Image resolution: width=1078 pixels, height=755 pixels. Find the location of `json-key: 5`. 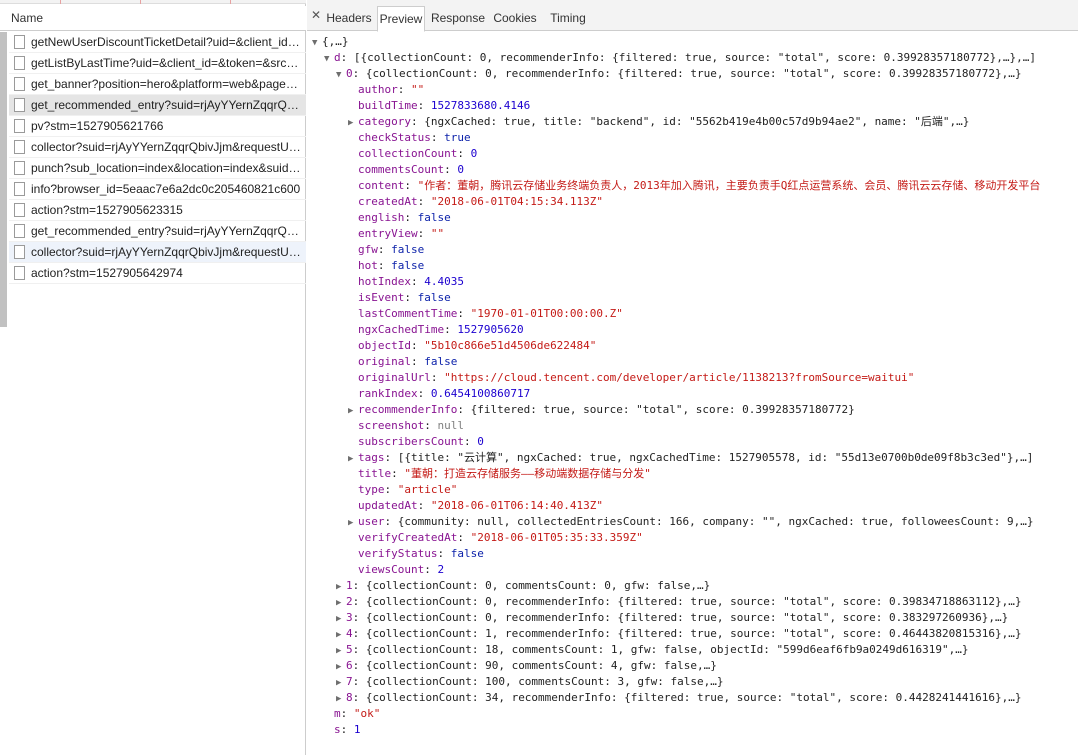

json-key: 5 is located at coordinates (349, 649).